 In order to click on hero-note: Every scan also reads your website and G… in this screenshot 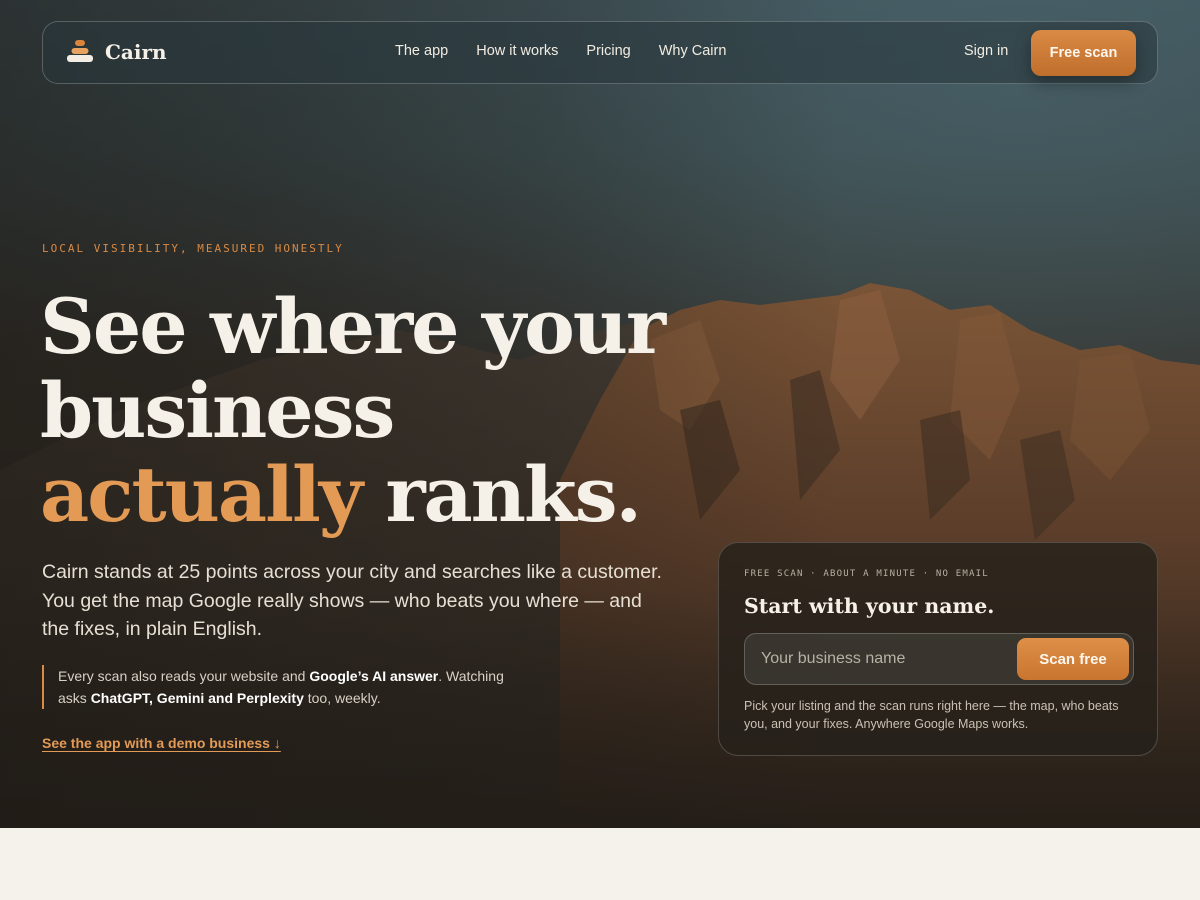, I will do `click(282, 687)`.